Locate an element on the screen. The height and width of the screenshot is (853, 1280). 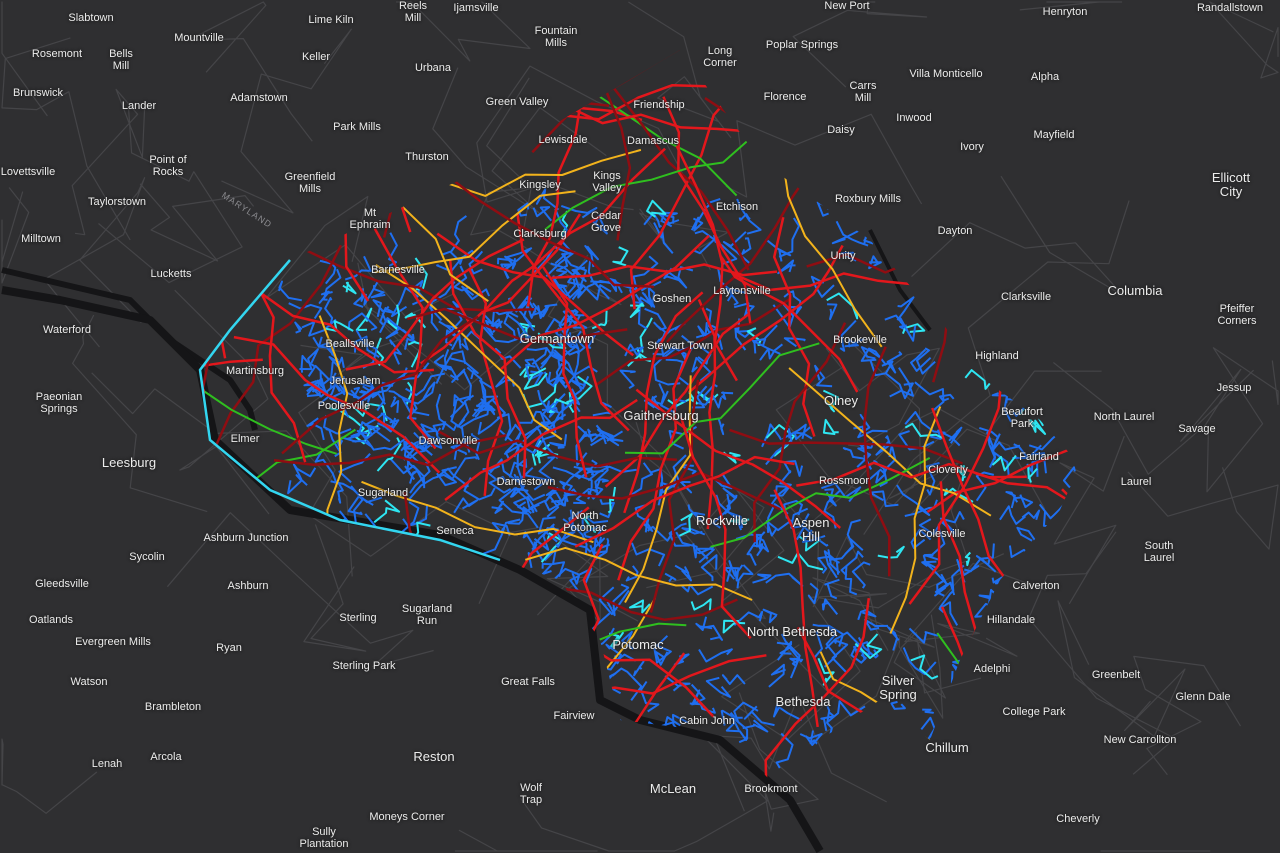
minor-arterial-road is located at coordinates (985, 711).